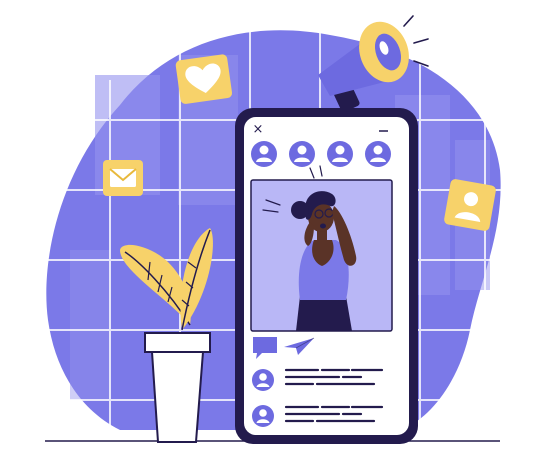  Describe the element at coordinates (470, 205) in the screenshot. I see `user-icon` at that location.